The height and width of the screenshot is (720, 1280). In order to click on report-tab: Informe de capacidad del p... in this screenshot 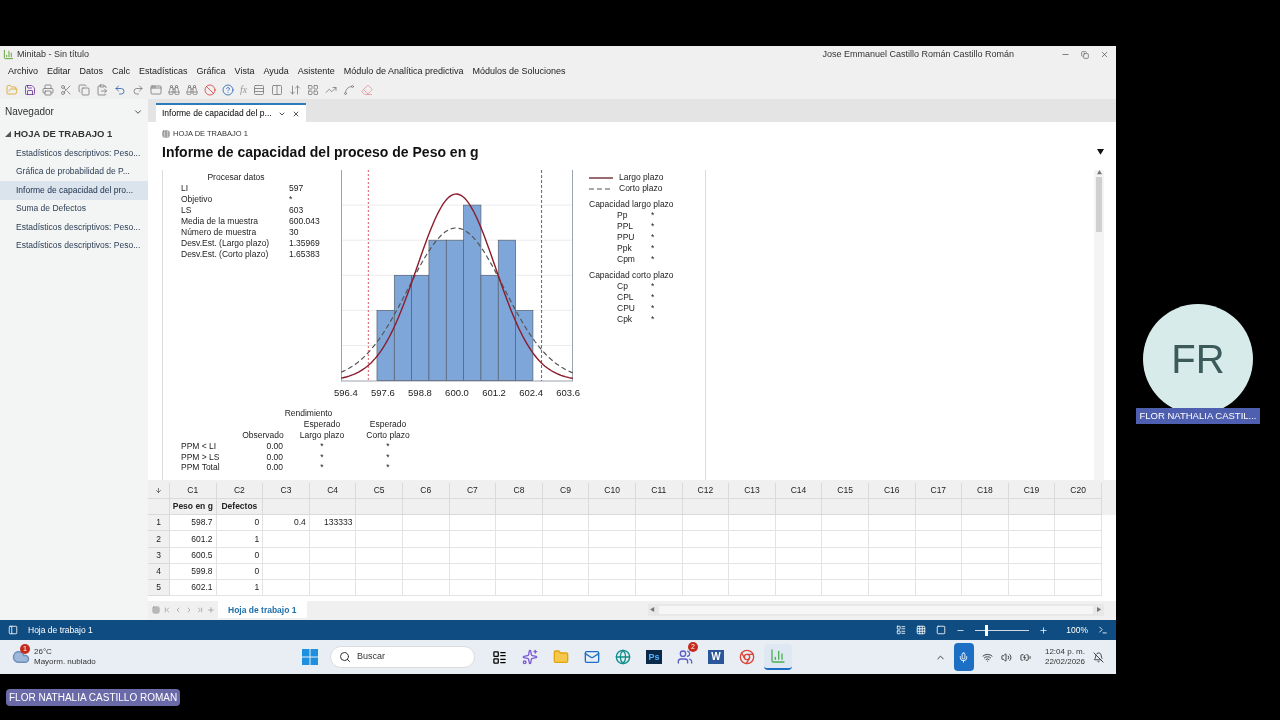, I will do `click(231, 112)`.